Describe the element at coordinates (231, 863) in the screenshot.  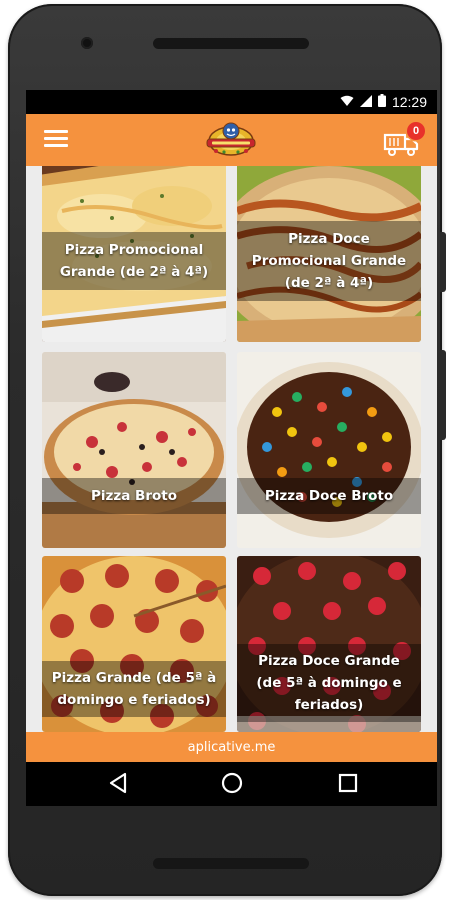
I see `bottom-speaker` at that location.